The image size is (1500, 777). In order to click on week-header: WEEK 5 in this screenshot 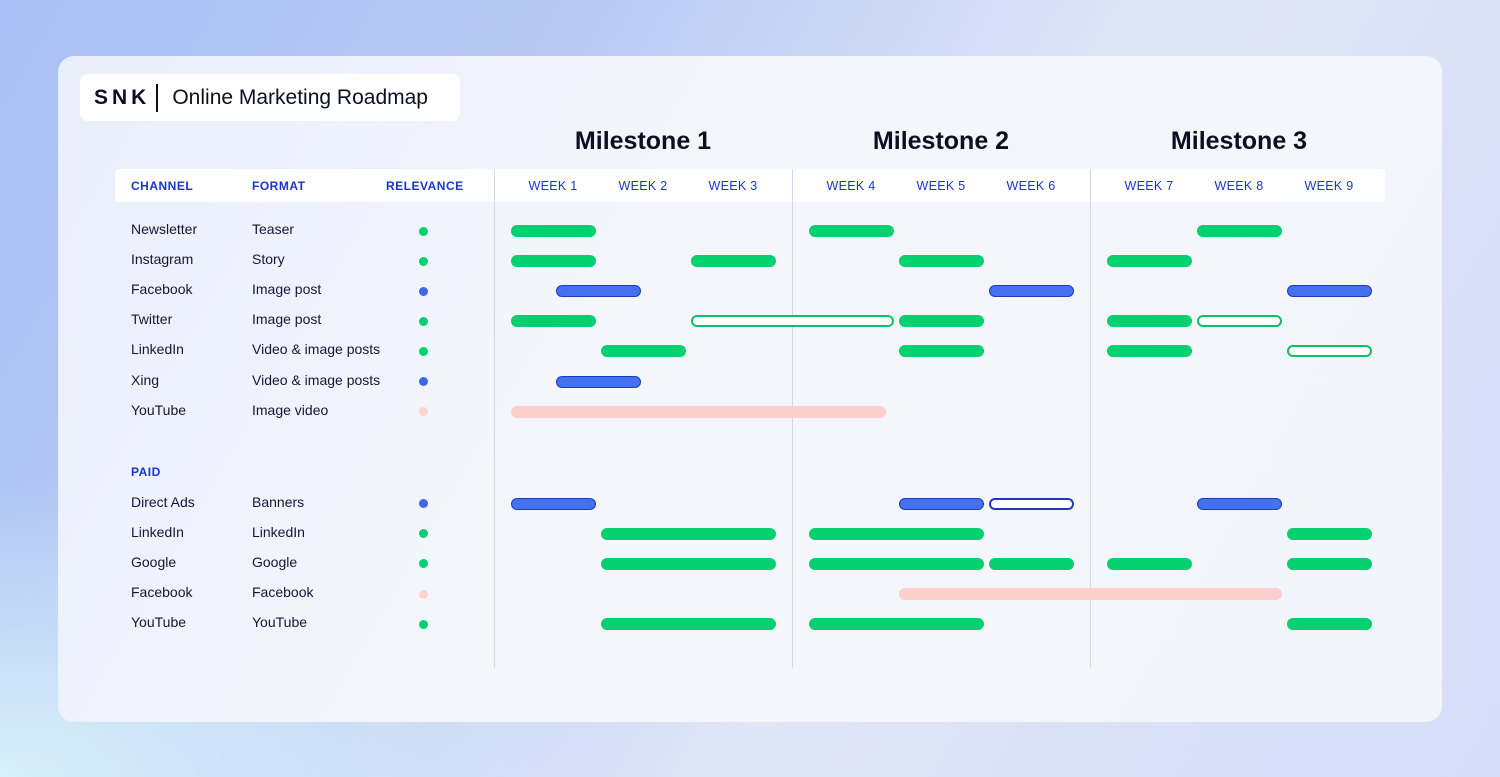, I will do `click(941, 186)`.